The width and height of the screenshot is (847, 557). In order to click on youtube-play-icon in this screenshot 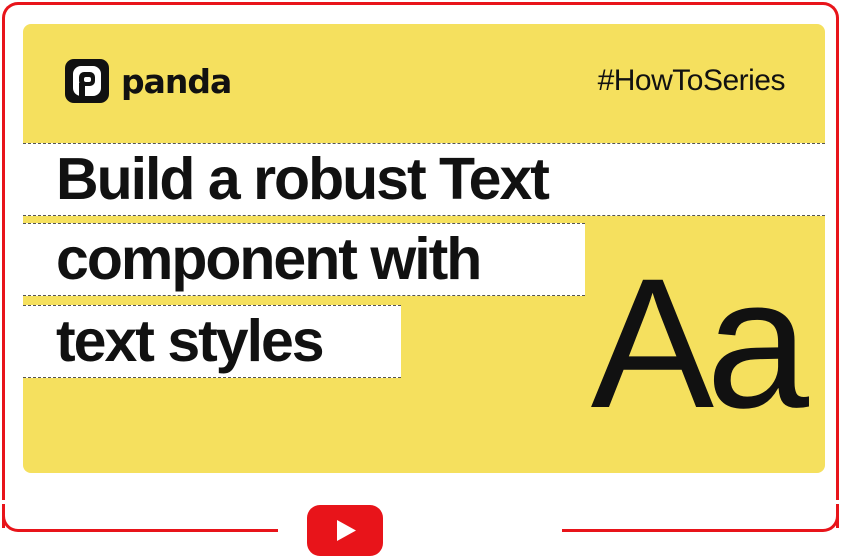, I will do `click(346, 530)`.